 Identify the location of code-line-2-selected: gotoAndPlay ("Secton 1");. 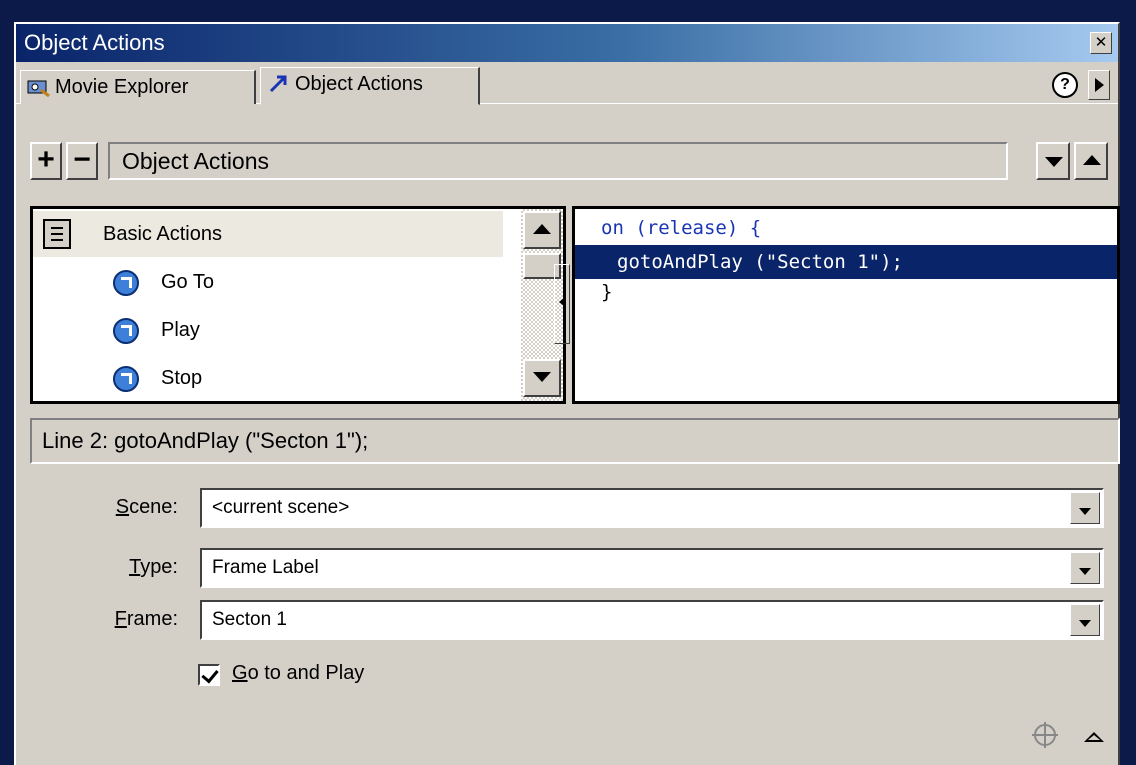
(846, 262).